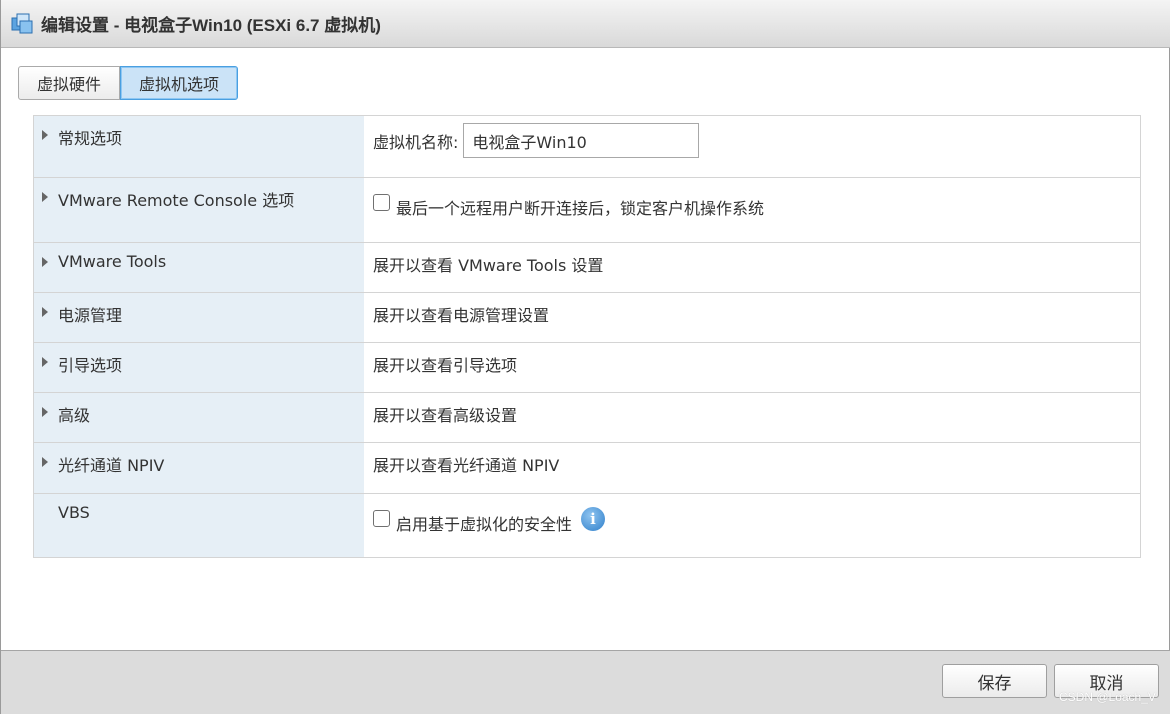 Image resolution: width=1170 pixels, height=714 pixels. I want to click on power-management-toggle: 电源管理, so click(199, 317).